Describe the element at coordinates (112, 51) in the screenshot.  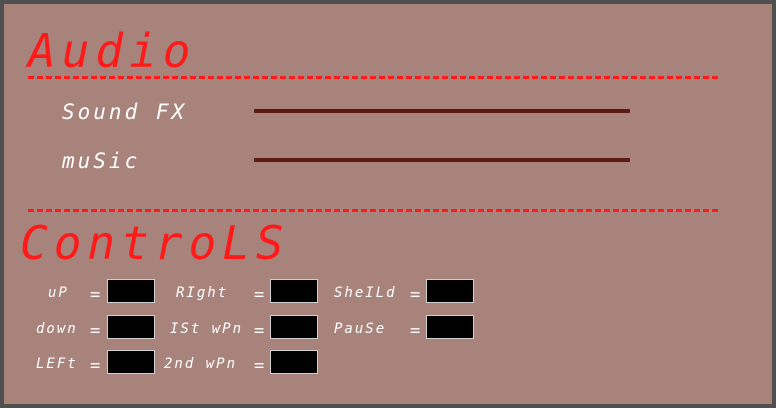
I see `audio-heading: Audio` at that location.